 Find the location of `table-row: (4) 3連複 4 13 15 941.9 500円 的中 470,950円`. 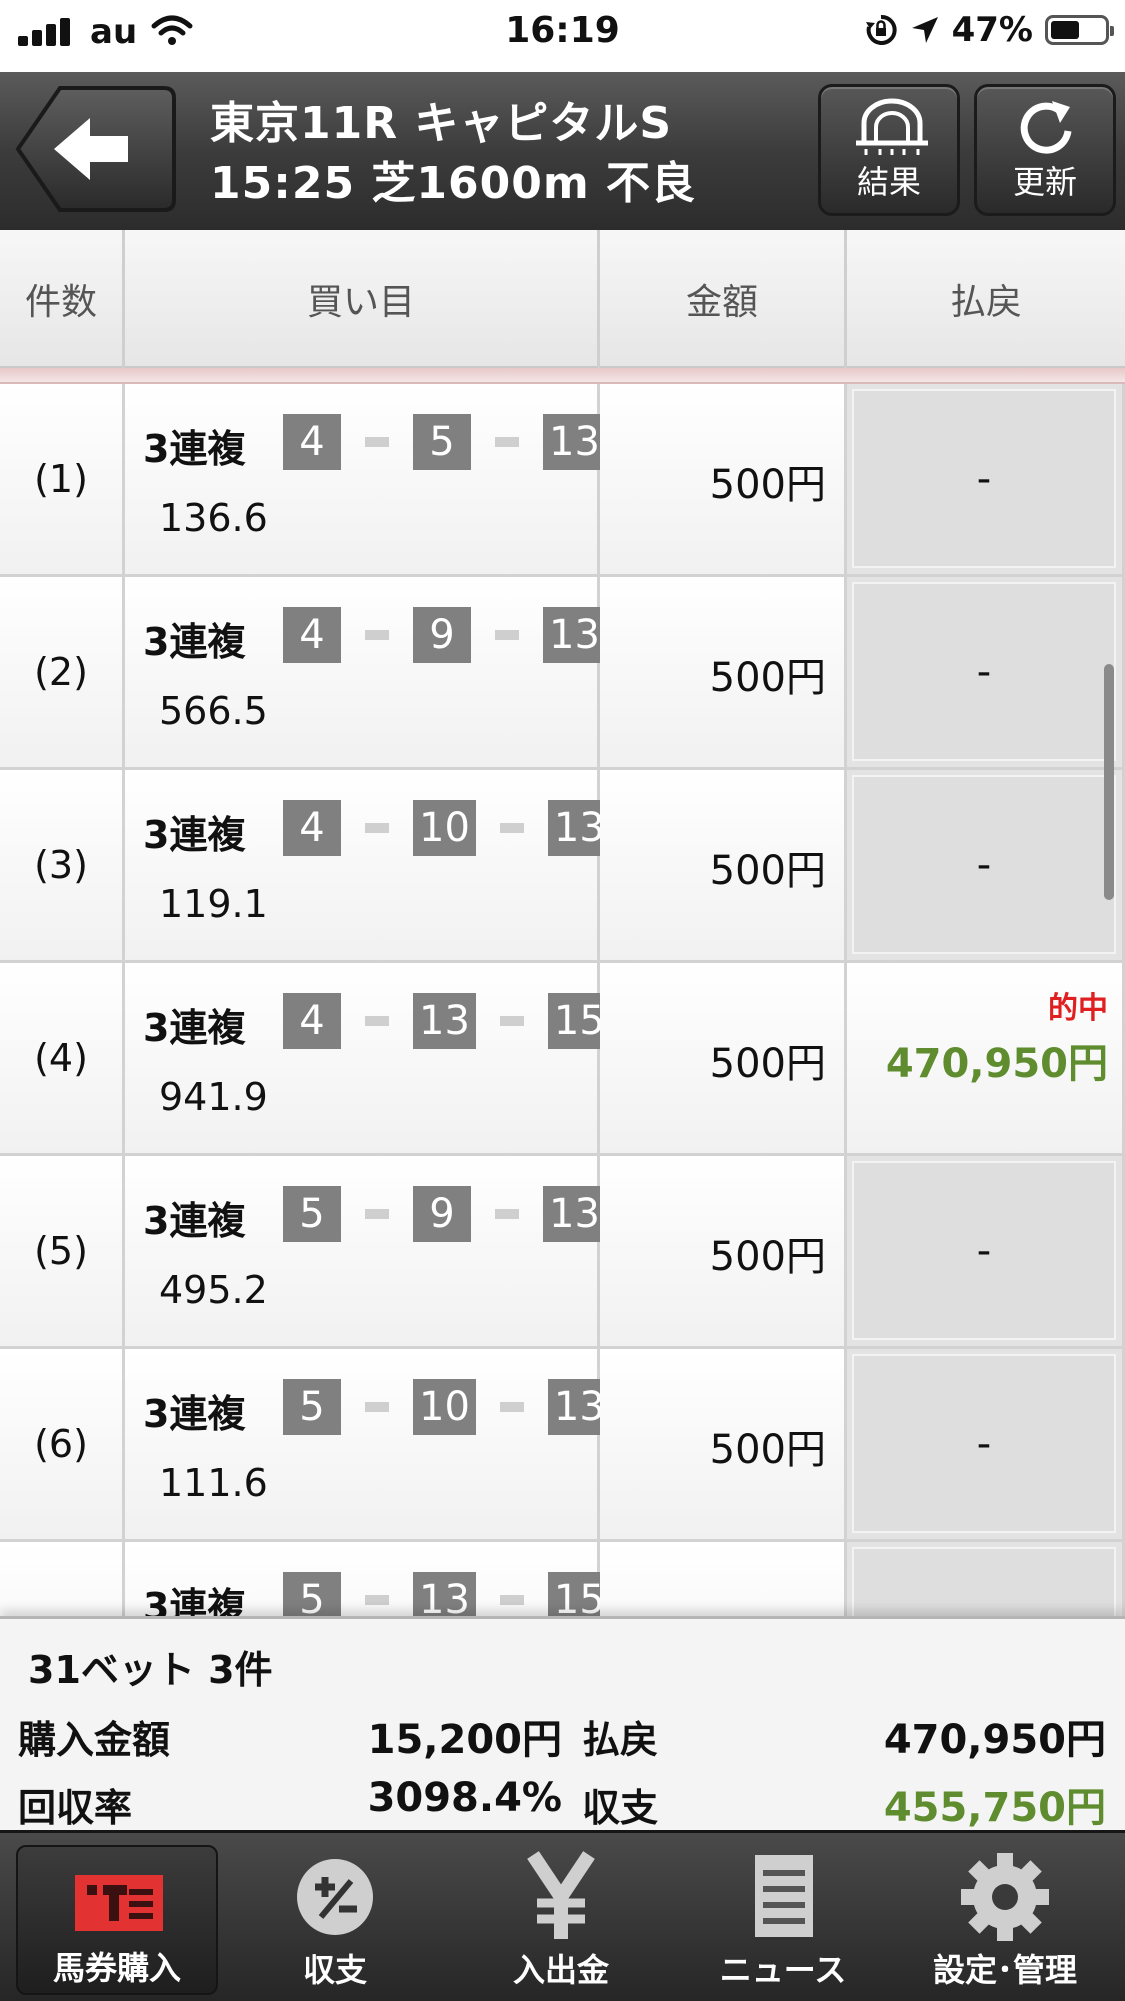

table-row: (4) 3連複 4 13 15 941.9 500円 的中 470,950円 is located at coordinates (562, 1059).